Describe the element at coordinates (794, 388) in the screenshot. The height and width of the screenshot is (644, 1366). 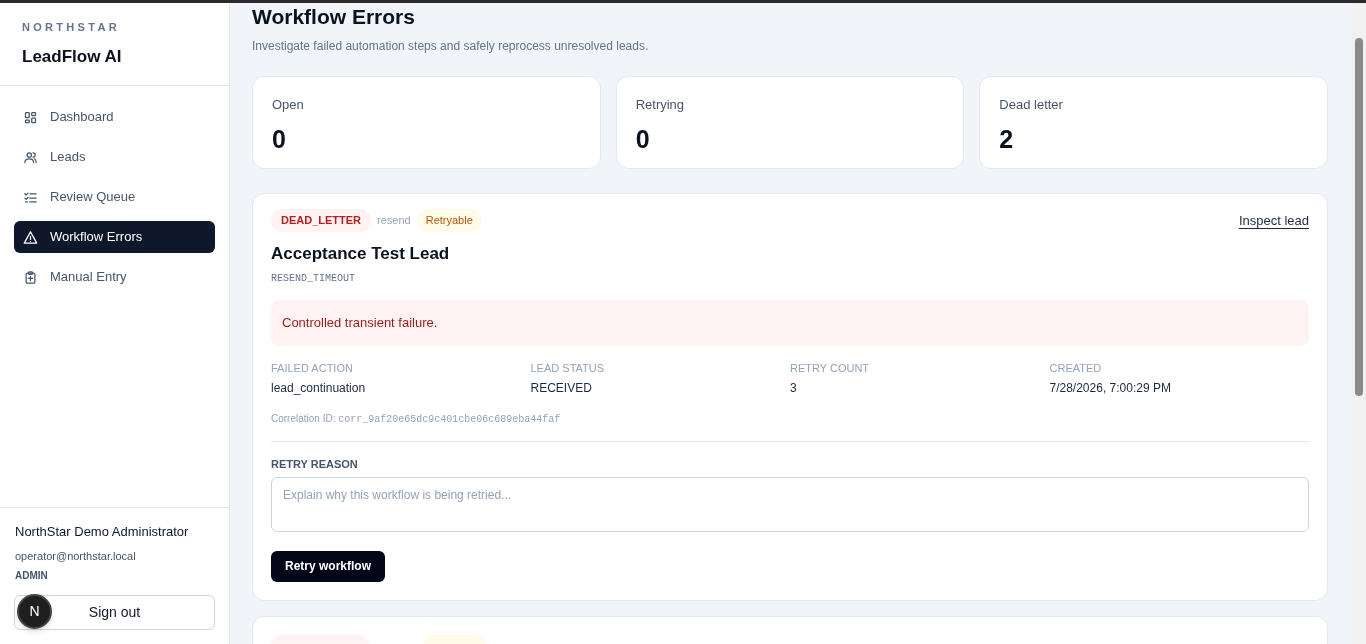
I see `field-value: 3` at that location.